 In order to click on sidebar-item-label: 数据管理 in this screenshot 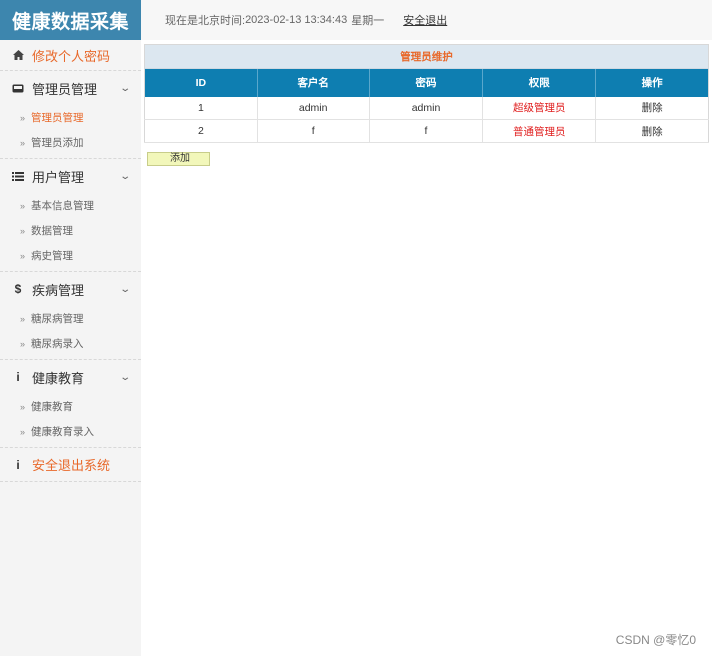, I will do `click(52, 231)`.